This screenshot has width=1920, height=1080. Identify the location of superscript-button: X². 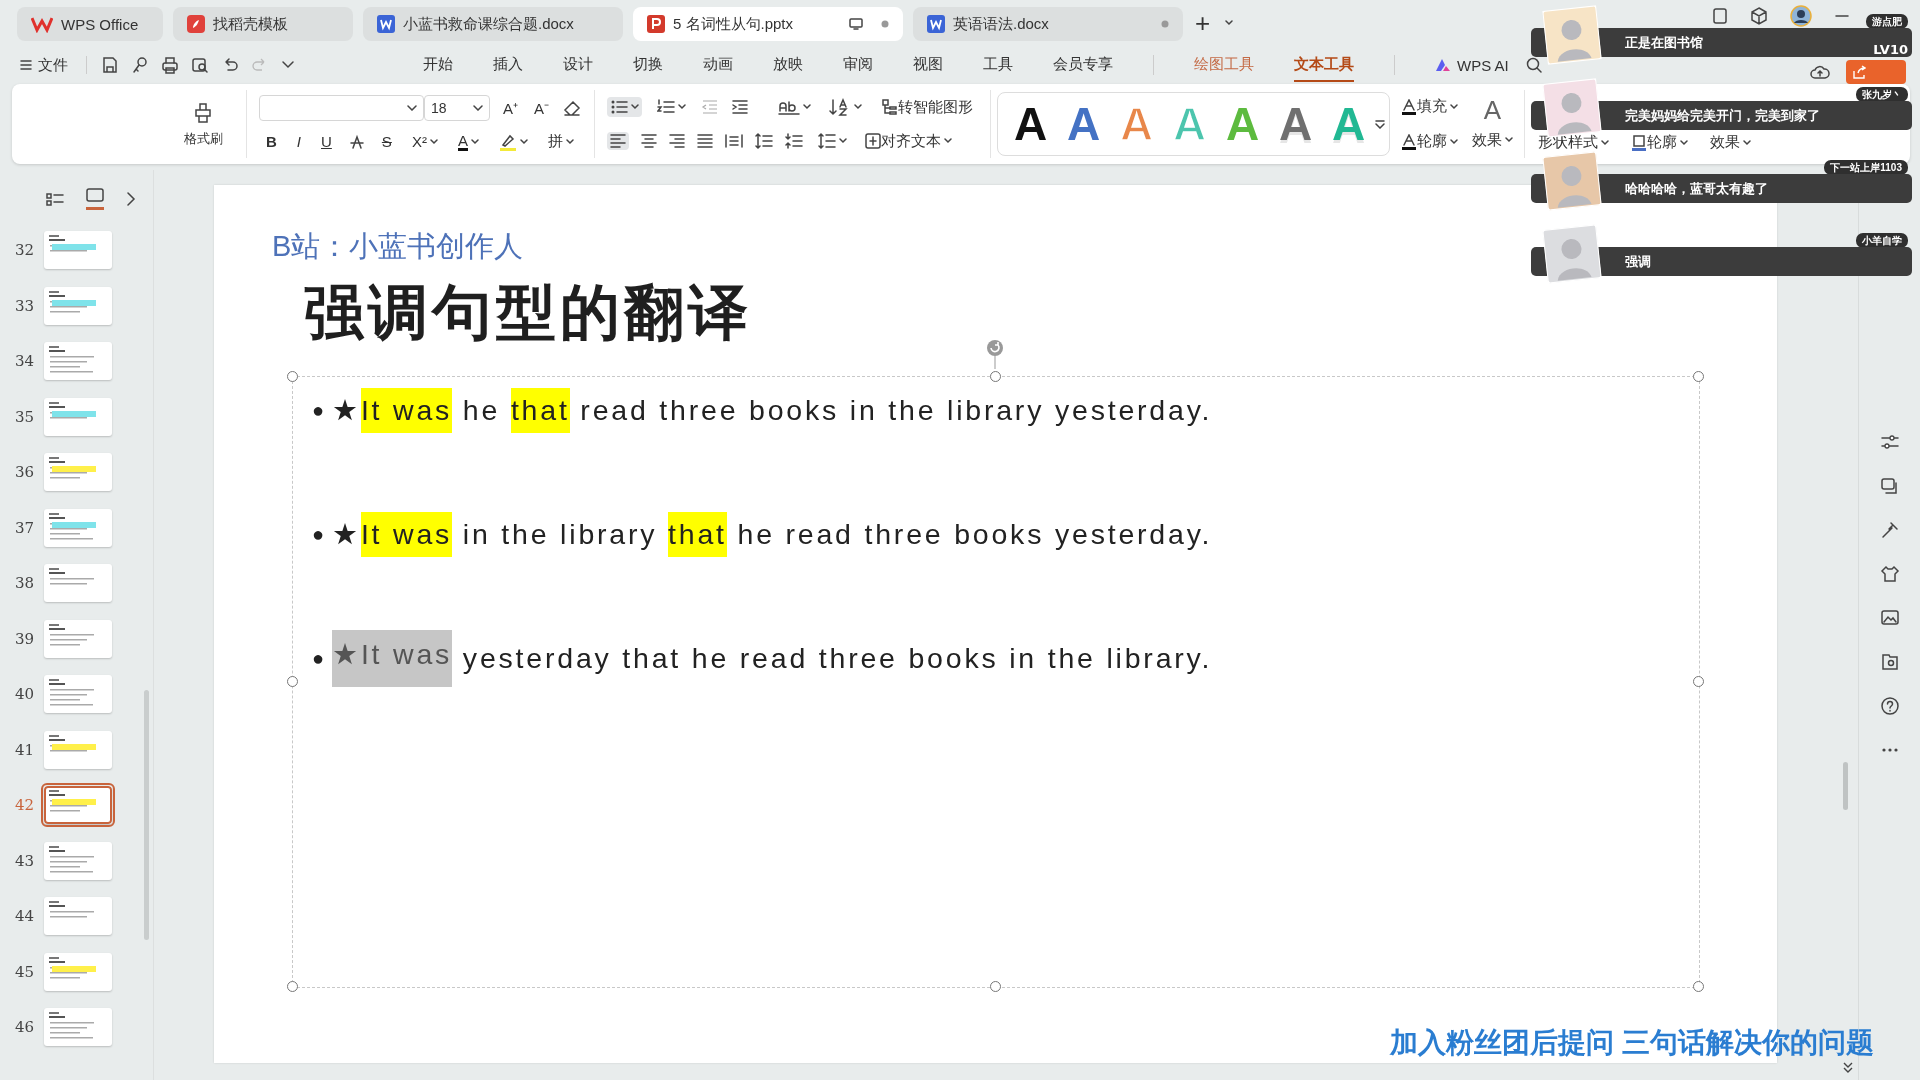
(424, 142).